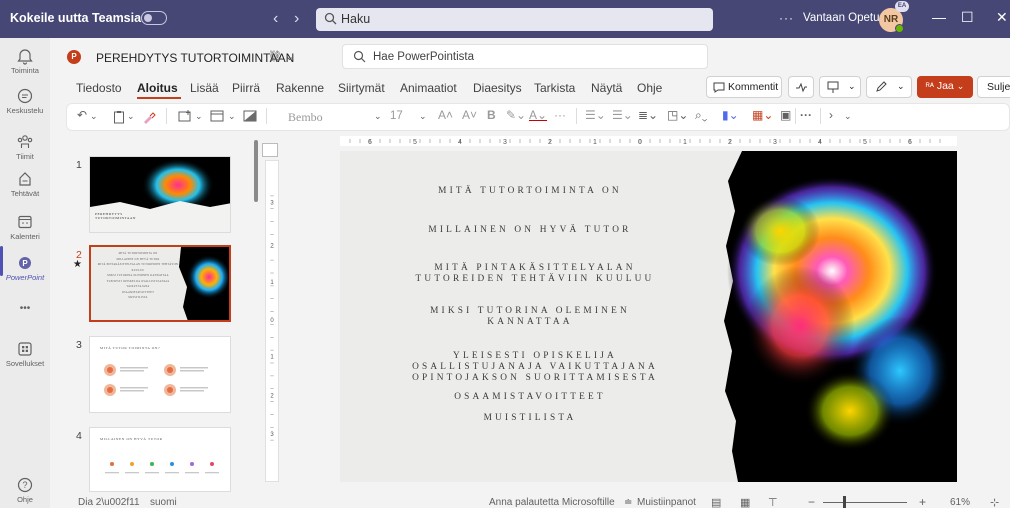  I want to click on font-name-dropdown: Bembo, so click(305, 117).